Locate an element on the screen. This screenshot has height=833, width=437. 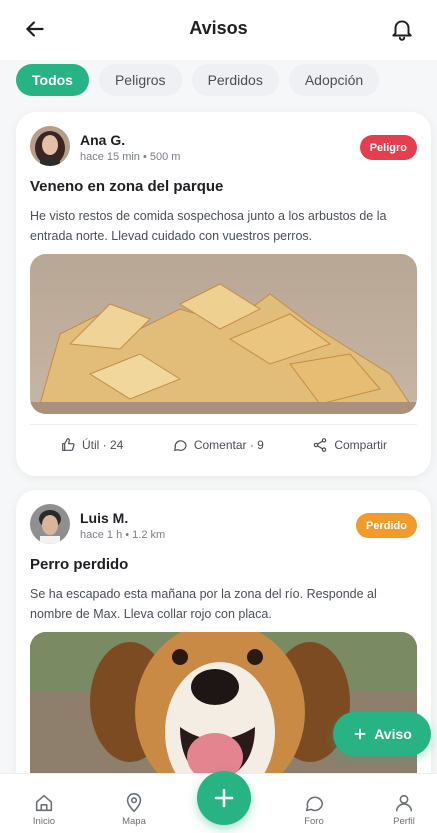
home-icon is located at coordinates (44, 803).